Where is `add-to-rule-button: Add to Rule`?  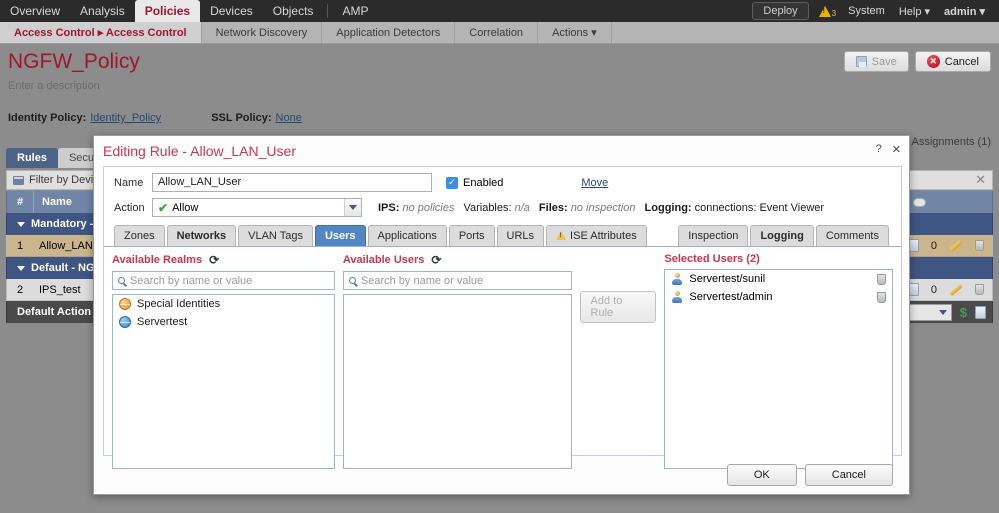 add-to-rule-button: Add to Rule is located at coordinates (618, 307).